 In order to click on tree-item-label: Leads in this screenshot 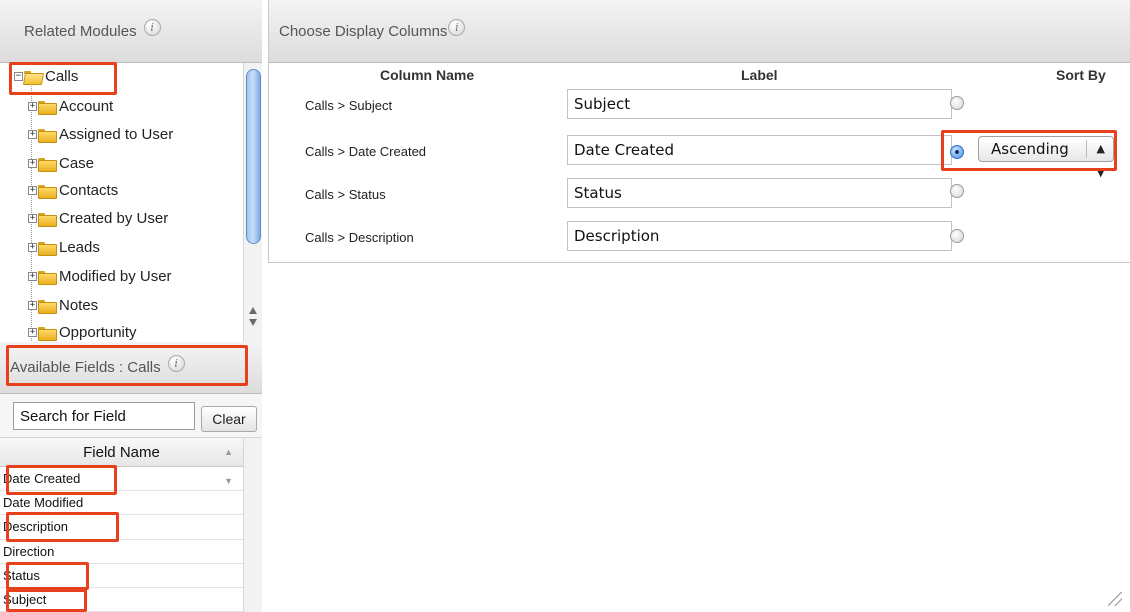, I will do `click(79, 247)`.